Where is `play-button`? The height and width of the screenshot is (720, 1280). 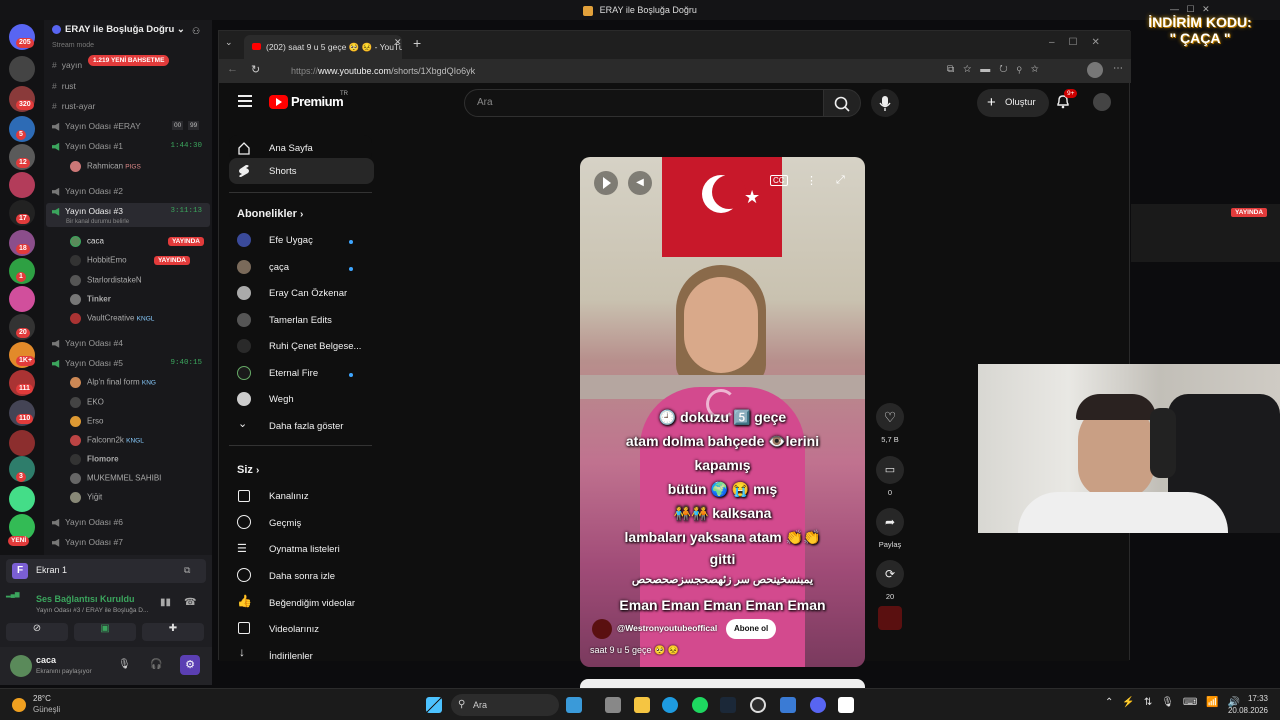
play-button is located at coordinates (606, 183).